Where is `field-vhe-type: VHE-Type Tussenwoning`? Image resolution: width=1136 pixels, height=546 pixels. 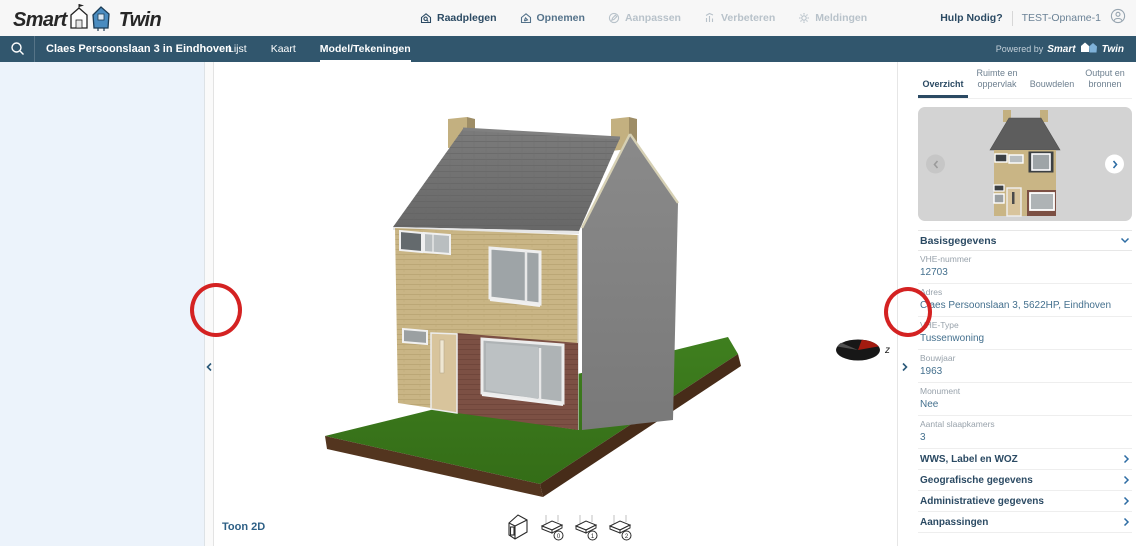
field-vhe-type: VHE-Type Tussenwoning is located at coordinates (1025, 333).